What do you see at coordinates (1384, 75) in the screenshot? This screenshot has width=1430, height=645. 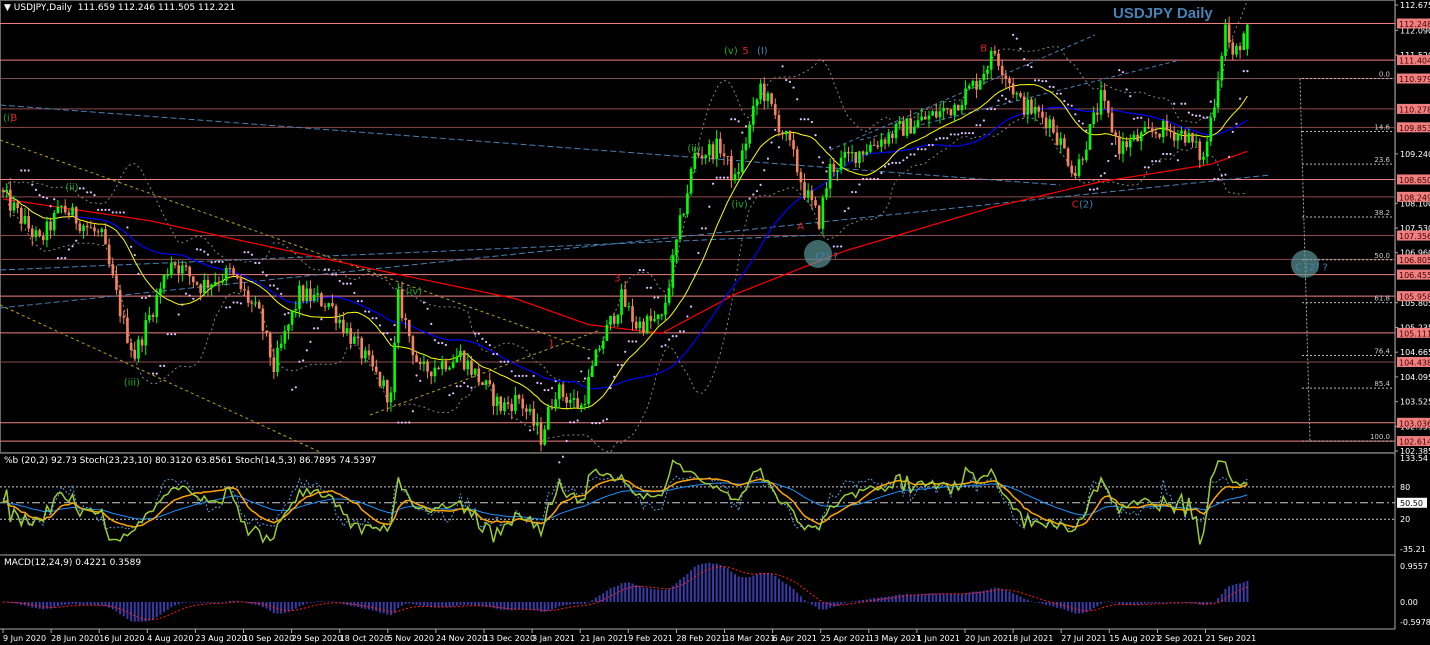 I see `fibonacci-level-label: 0.0` at bounding box center [1384, 75].